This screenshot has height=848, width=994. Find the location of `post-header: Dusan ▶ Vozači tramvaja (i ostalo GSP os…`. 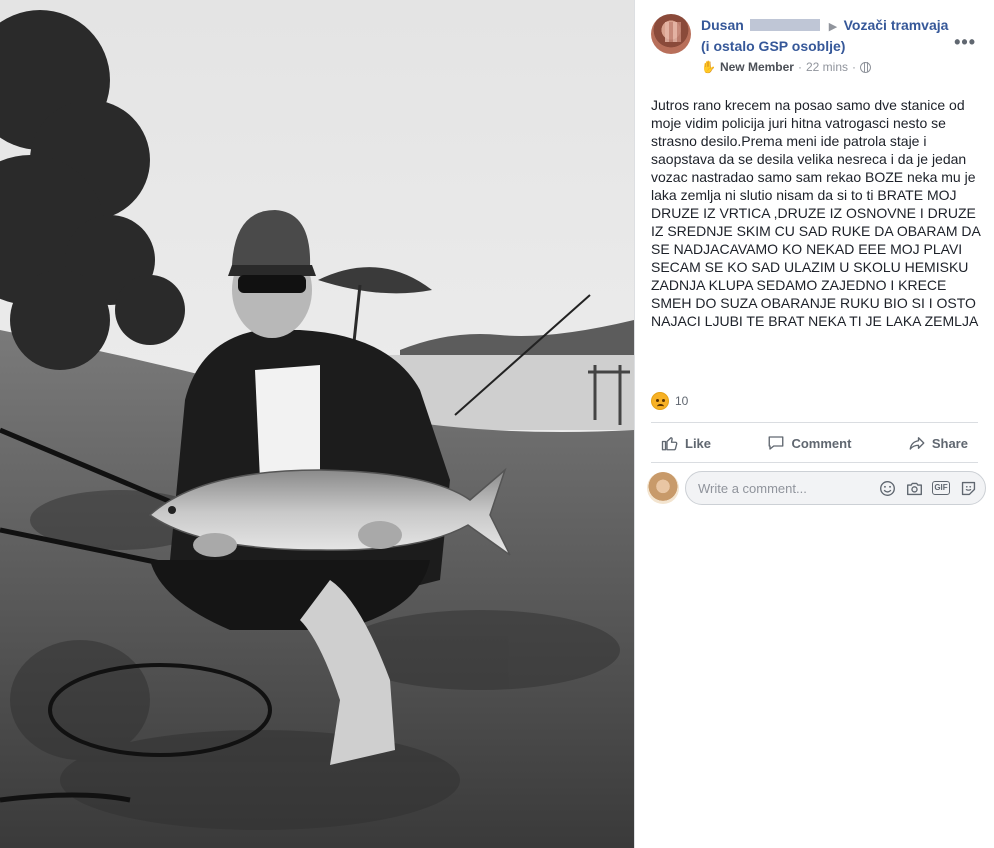

post-header: Dusan ▶ Vozači tramvaja (i ostalo GSP os… is located at coordinates (817, 47).